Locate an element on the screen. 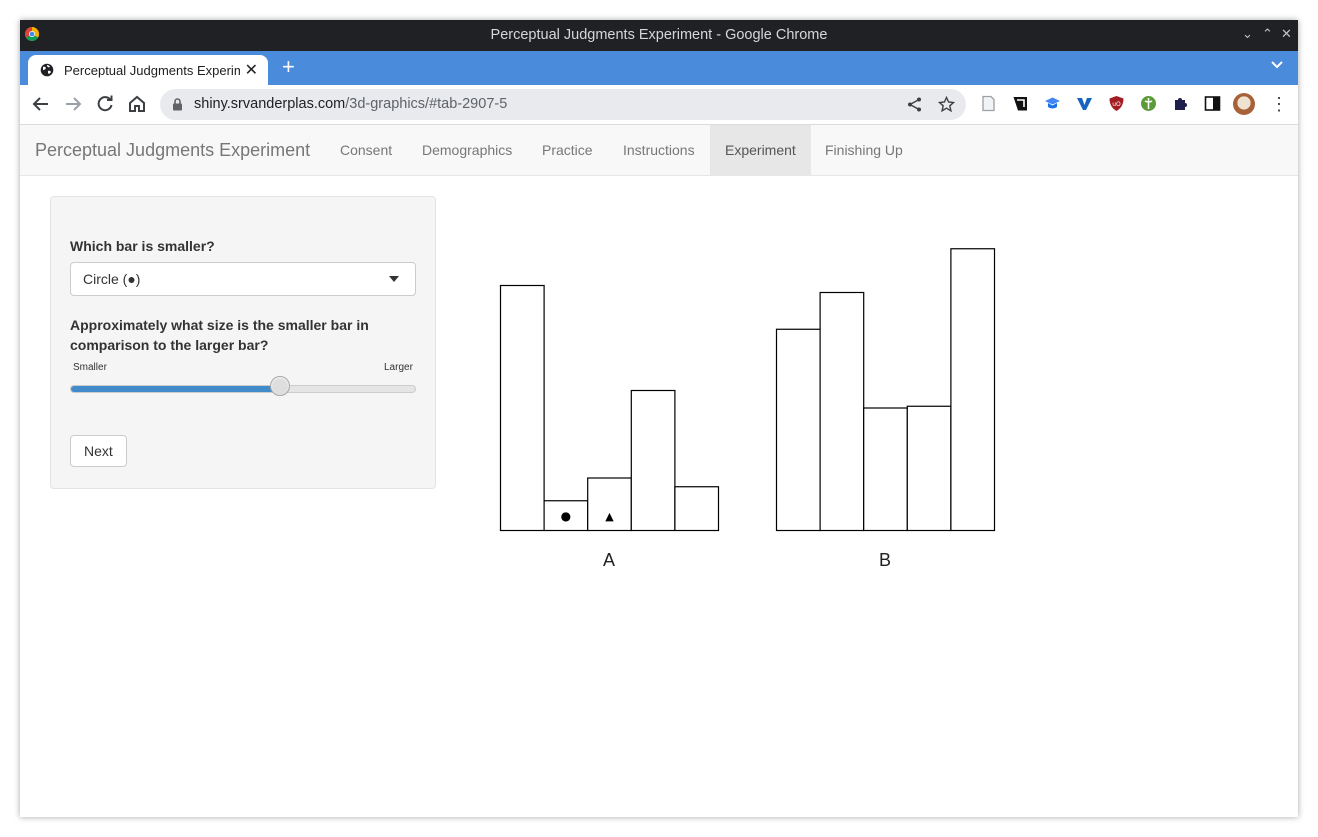 This screenshot has width=1318, height=837. bar-chart-b: B is located at coordinates (885, 409).